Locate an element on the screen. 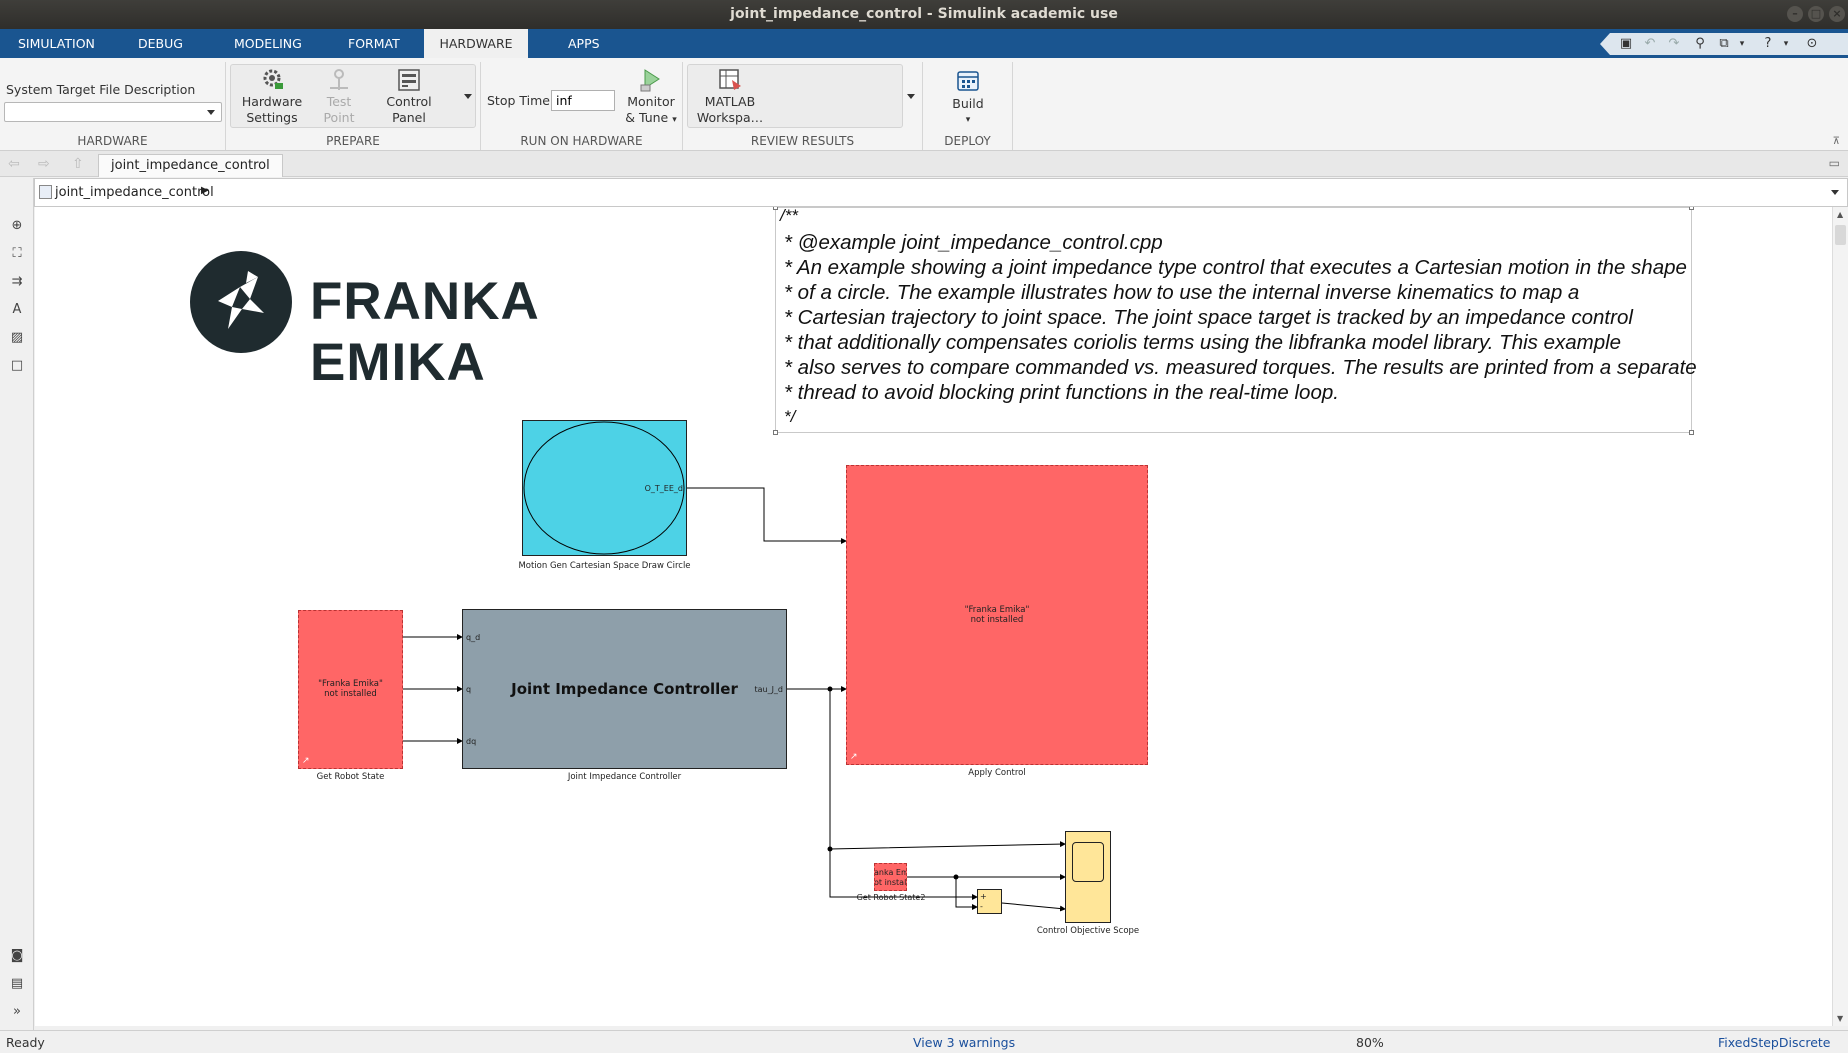 The width and height of the screenshot is (1848, 1053). hardware-group: System Target File Description HARDWARE is located at coordinates (113, 106).